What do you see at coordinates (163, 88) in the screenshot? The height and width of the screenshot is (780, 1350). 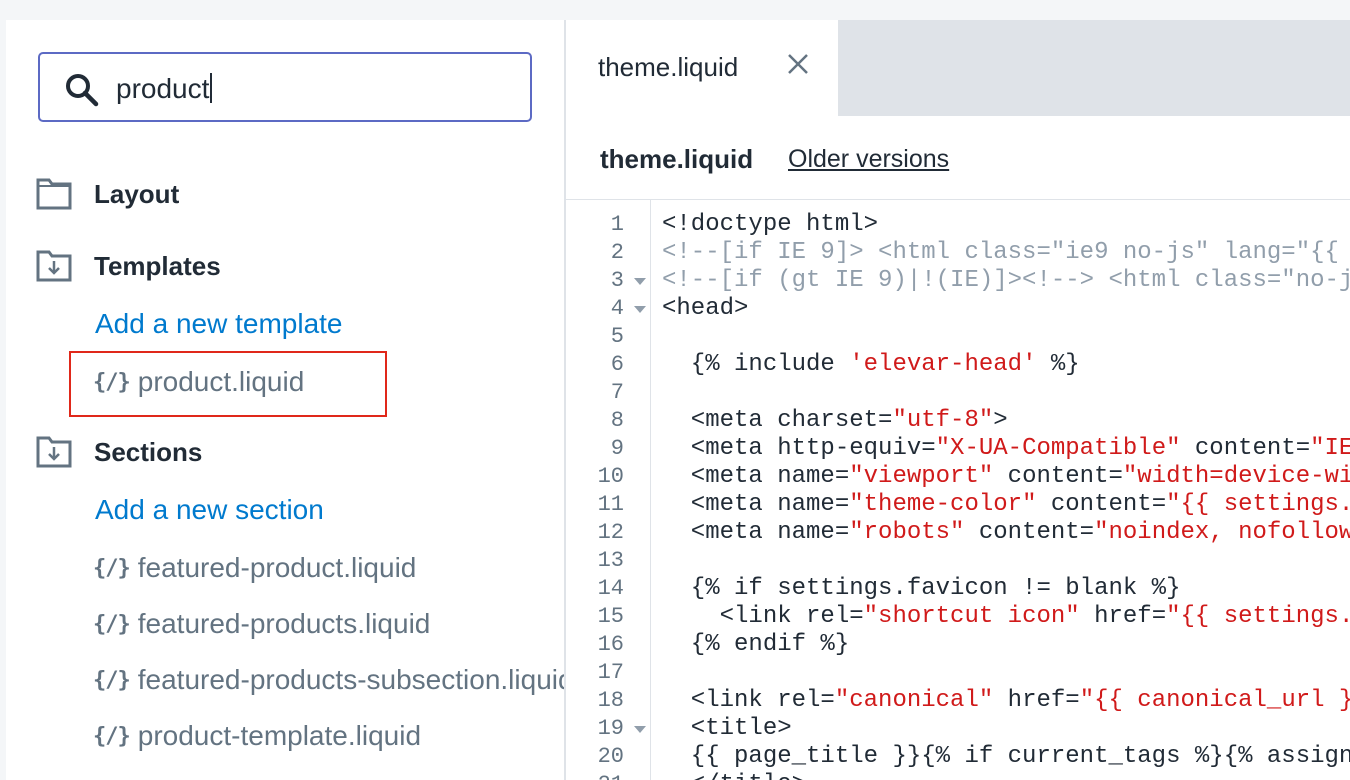 I see `search-value: product` at bounding box center [163, 88].